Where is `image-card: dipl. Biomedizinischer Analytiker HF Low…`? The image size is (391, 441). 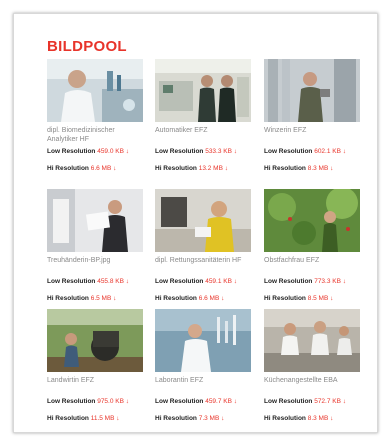
image-card: dipl. Biomedizinischer Analytiker HF Low… is located at coordinates (95, 116).